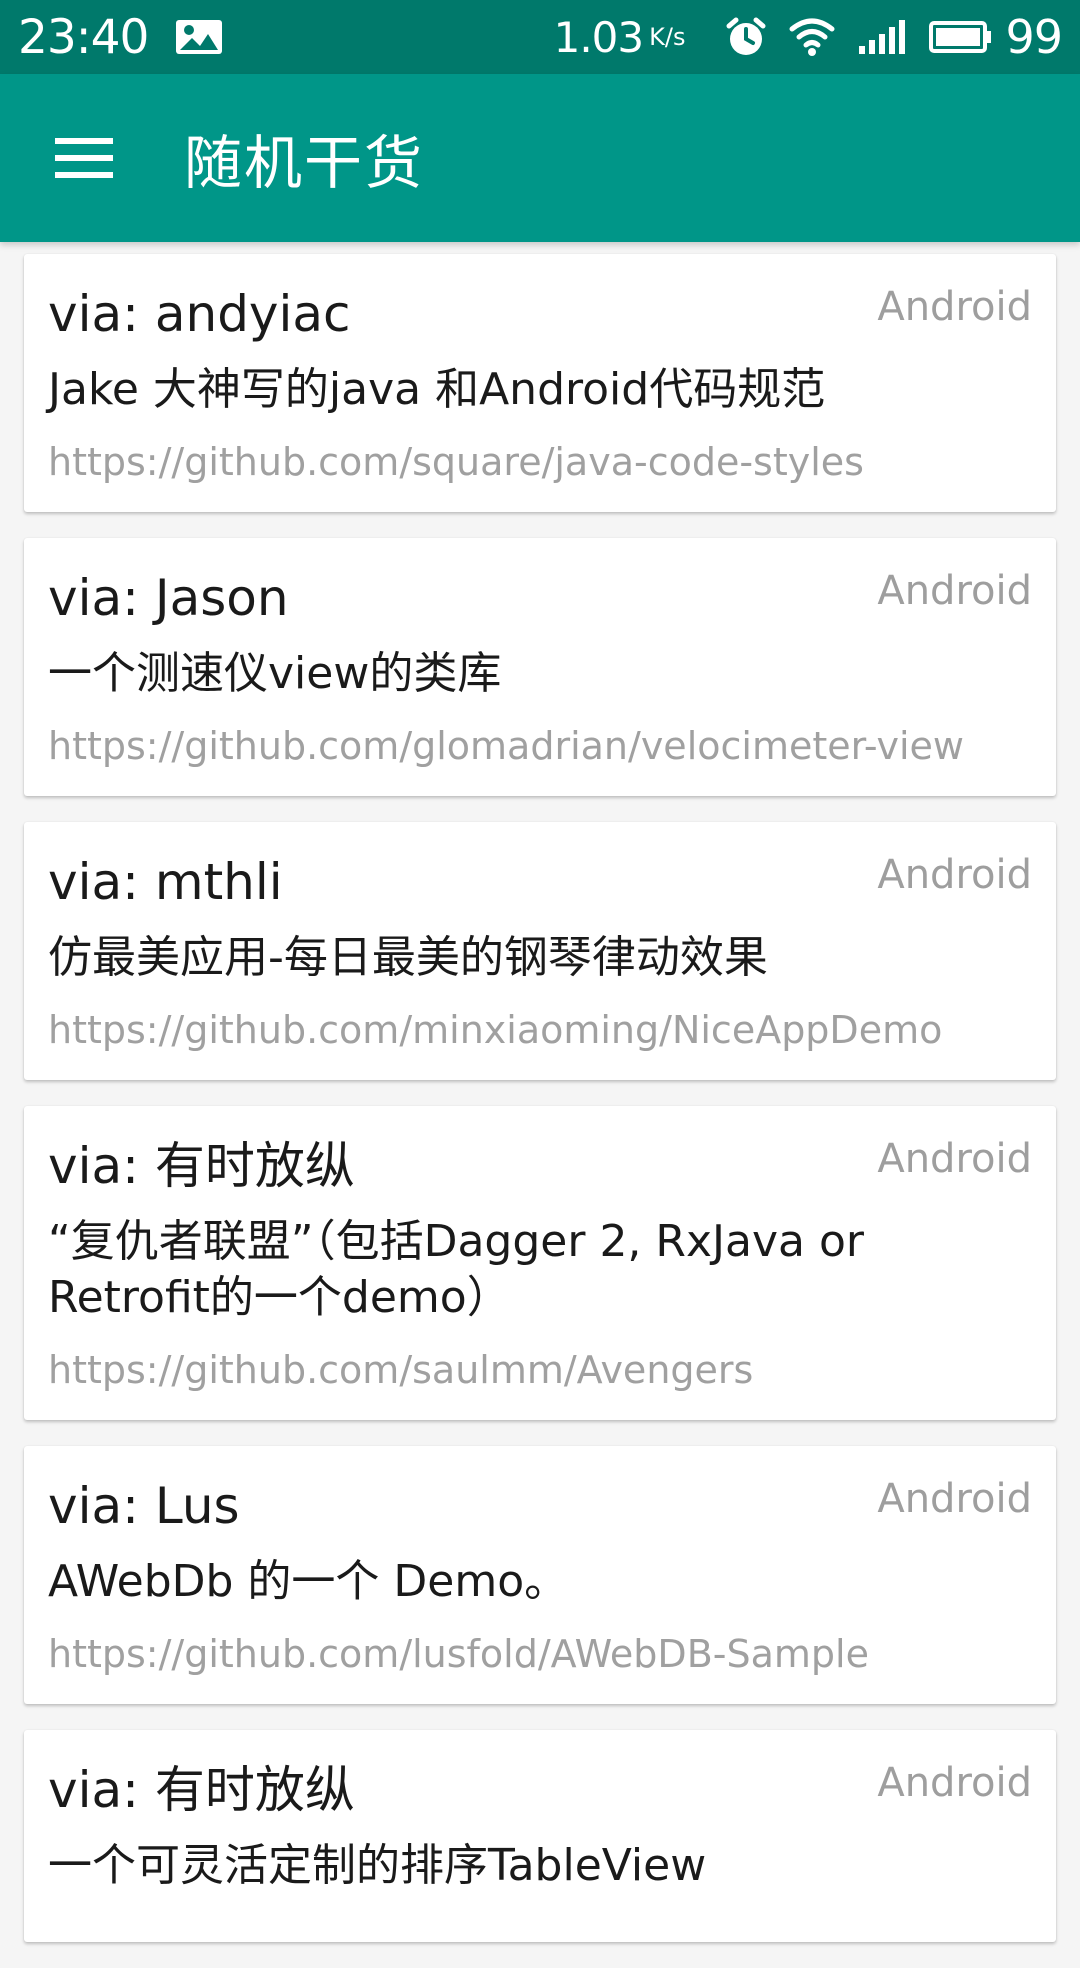 The image size is (1080, 1968). I want to click on net-speed: 1.03, so click(599, 37).